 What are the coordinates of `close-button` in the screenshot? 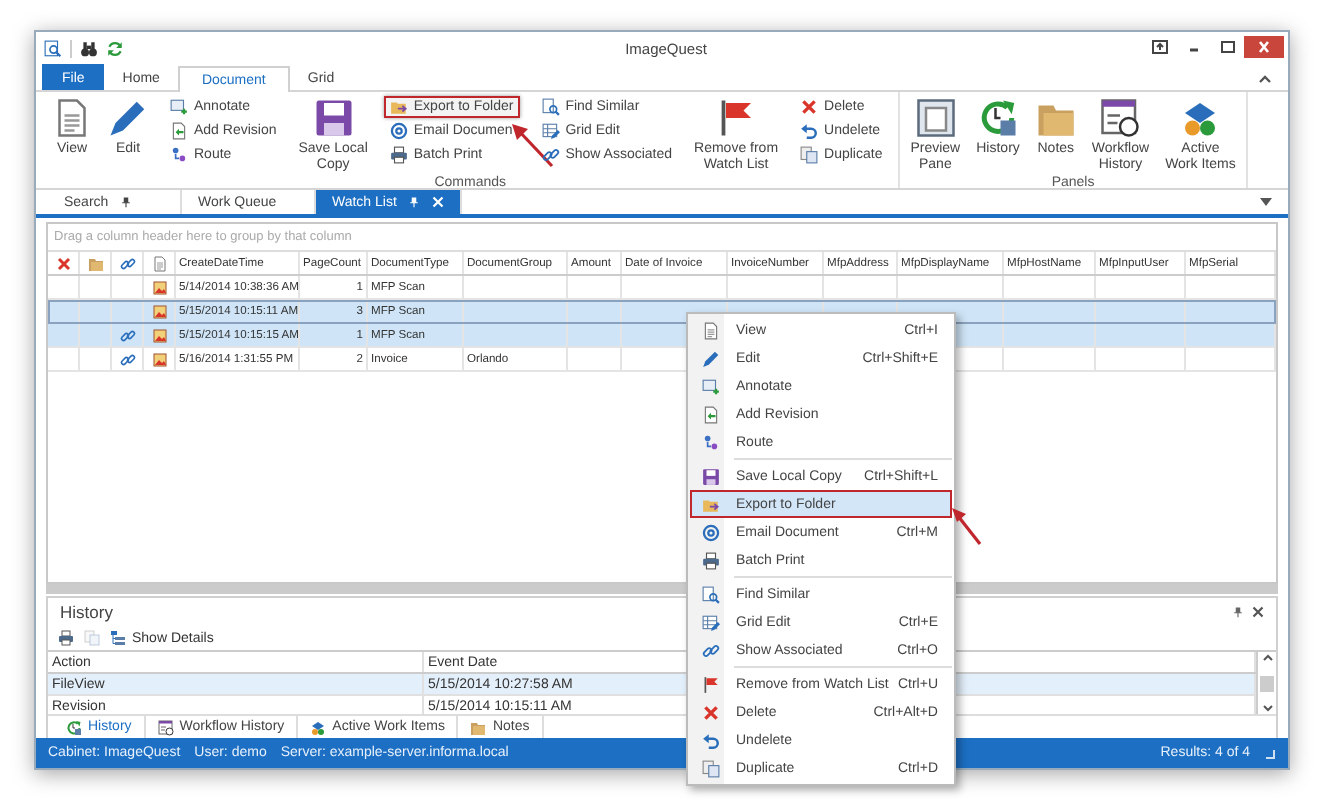 It's located at (1264, 47).